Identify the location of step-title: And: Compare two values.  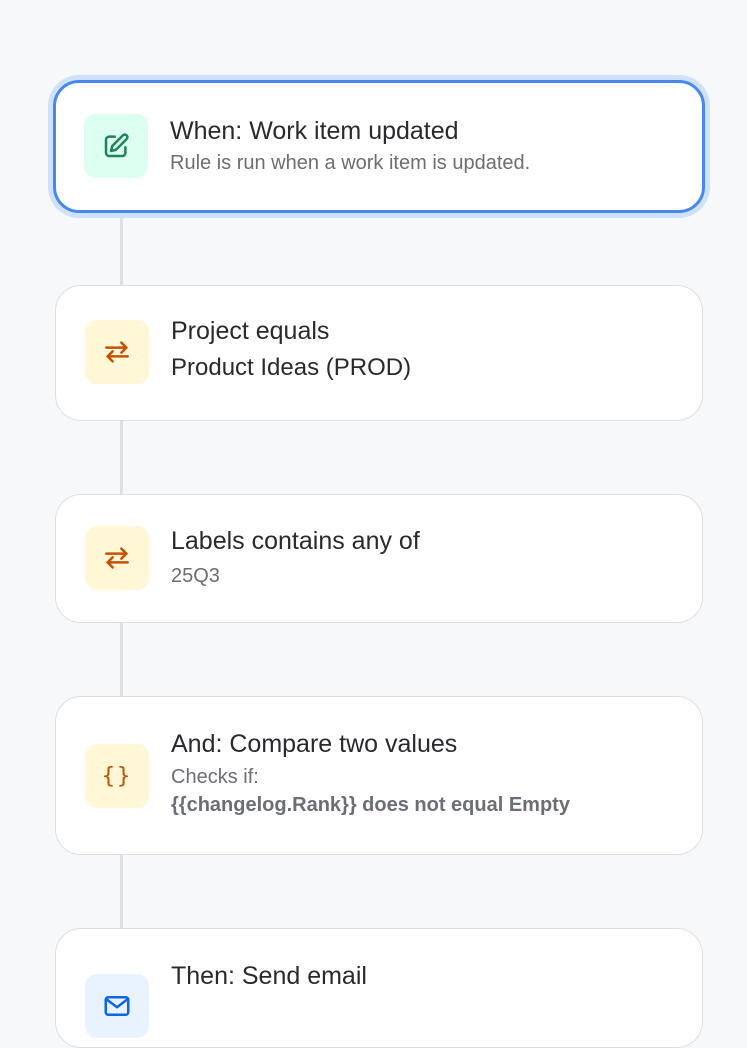
(314, 744).